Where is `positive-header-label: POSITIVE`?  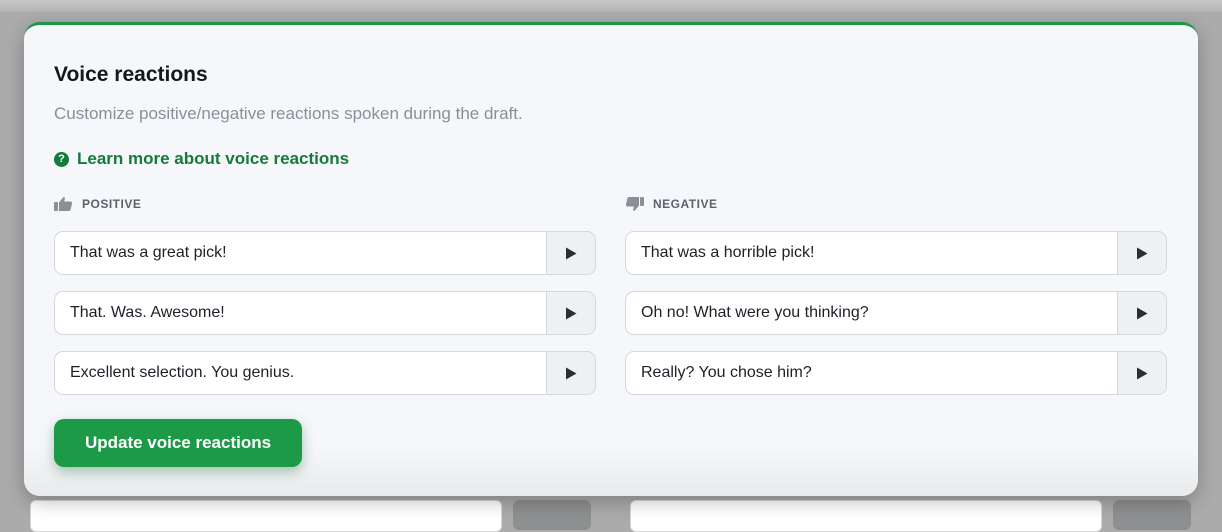 positive-header-label: POSITIVE is located at coordinates (112, 204).